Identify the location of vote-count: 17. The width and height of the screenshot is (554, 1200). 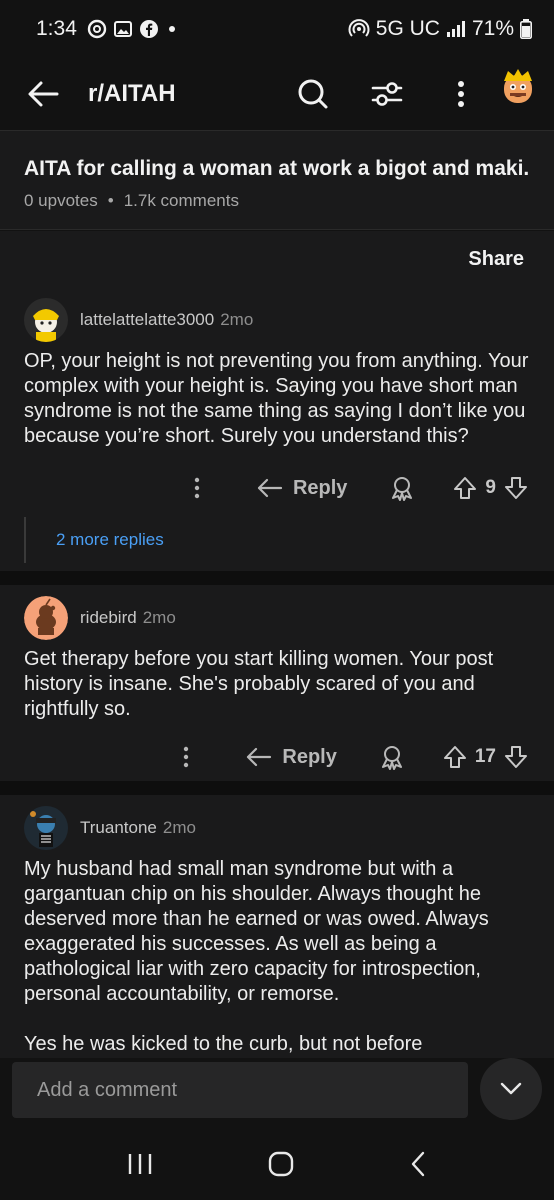
(485, 756).